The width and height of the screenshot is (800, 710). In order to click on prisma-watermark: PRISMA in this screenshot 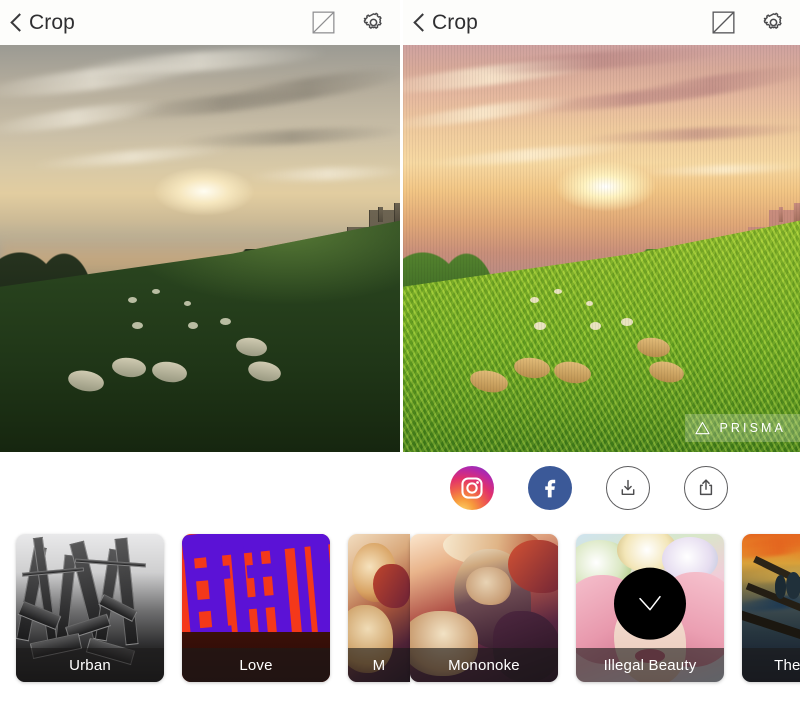, I will do `click(742, 428)`.